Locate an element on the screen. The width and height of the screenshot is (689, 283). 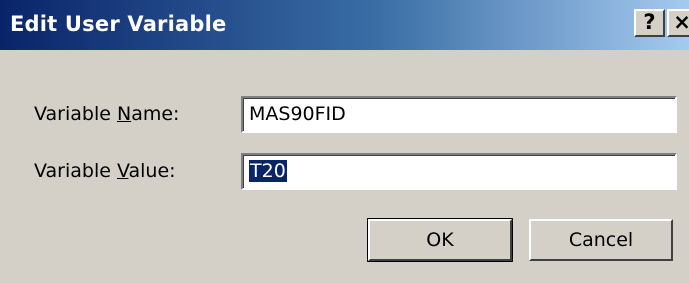
ok-button: OK is located at coordinates (440, 240).